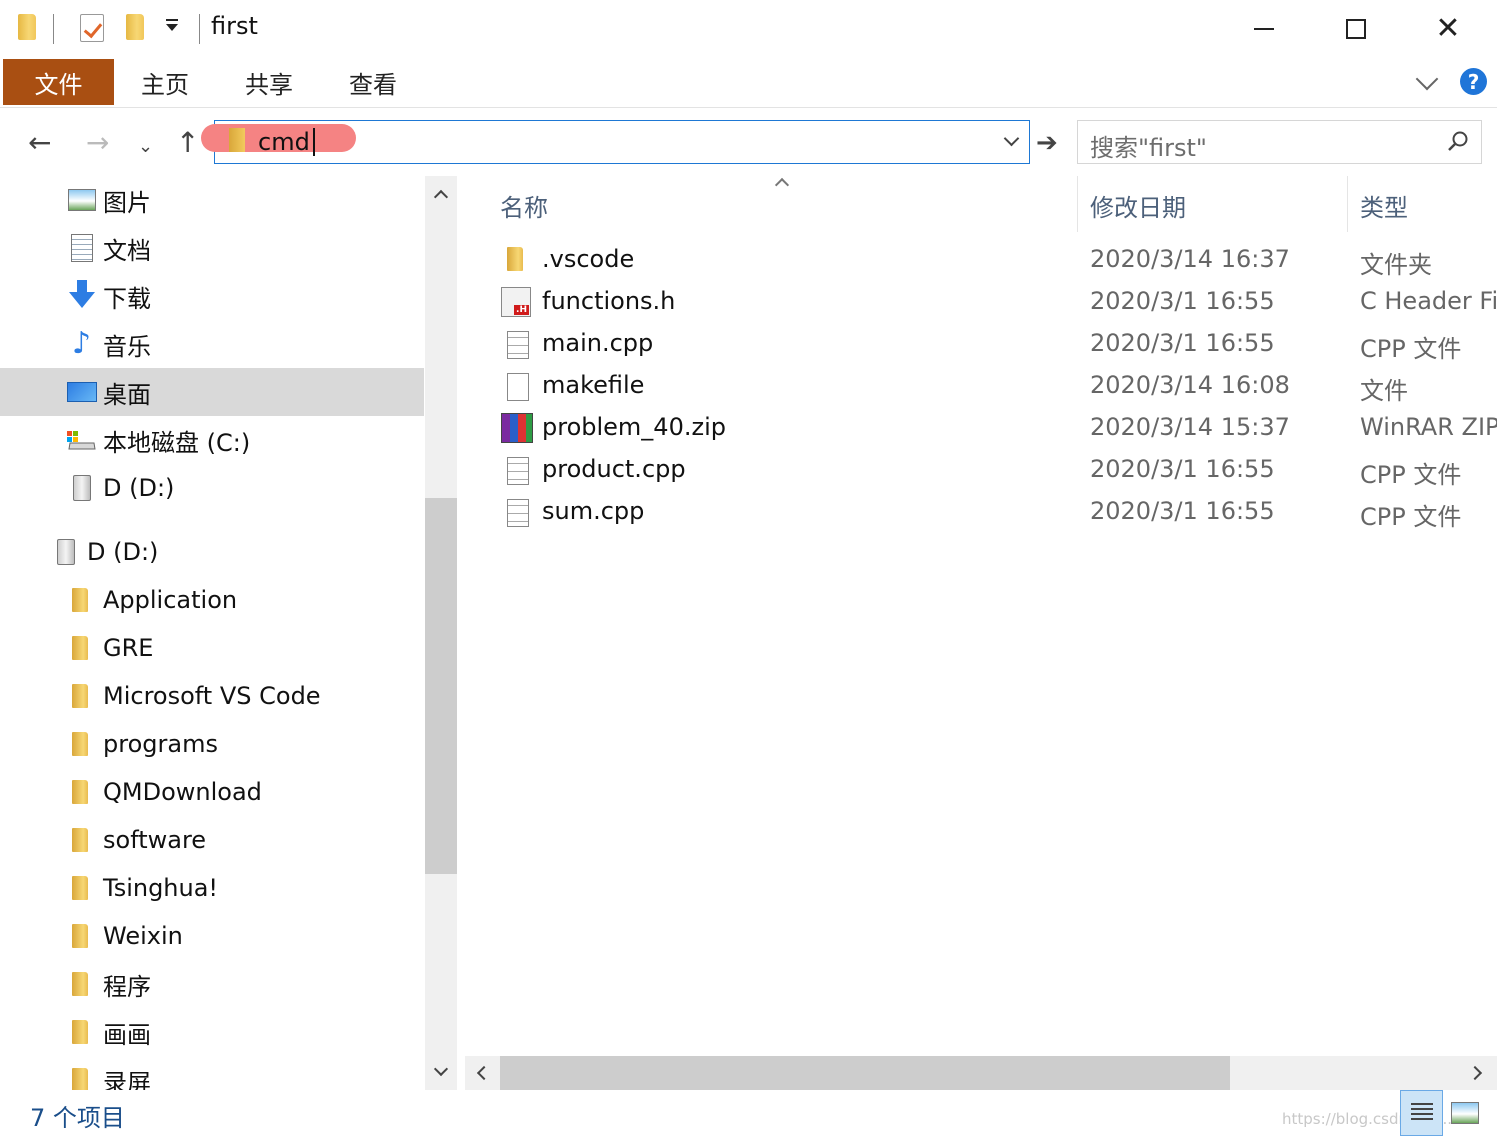  Describe the element at coordinates (212, 936) in the screenshot. I see `nav-item-weixin: Weixin` at that location.